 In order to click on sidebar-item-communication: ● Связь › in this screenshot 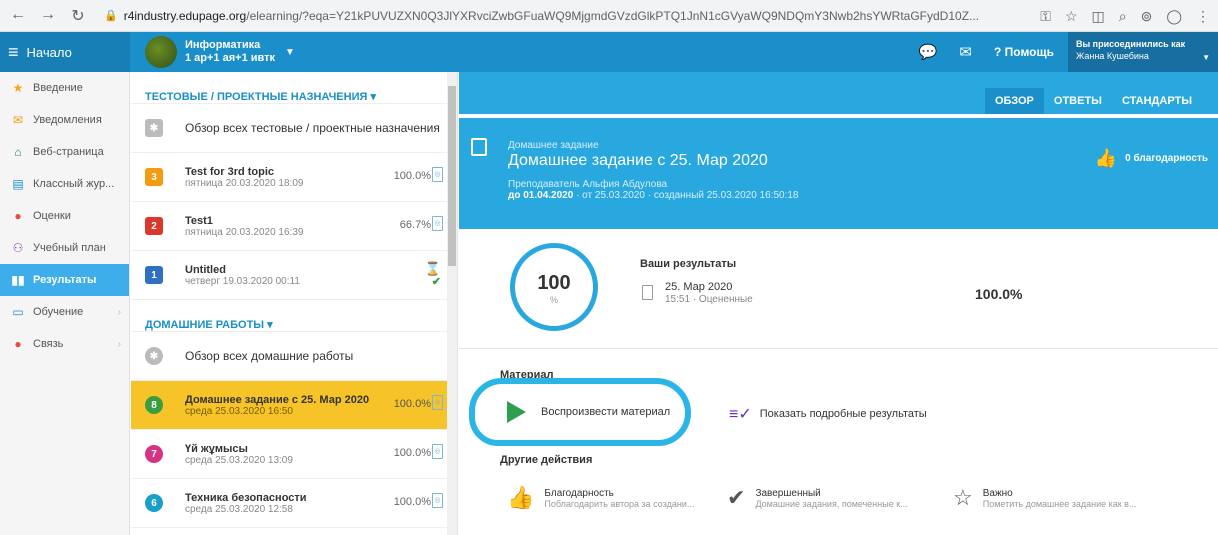, I will do `click(64, 344)`.